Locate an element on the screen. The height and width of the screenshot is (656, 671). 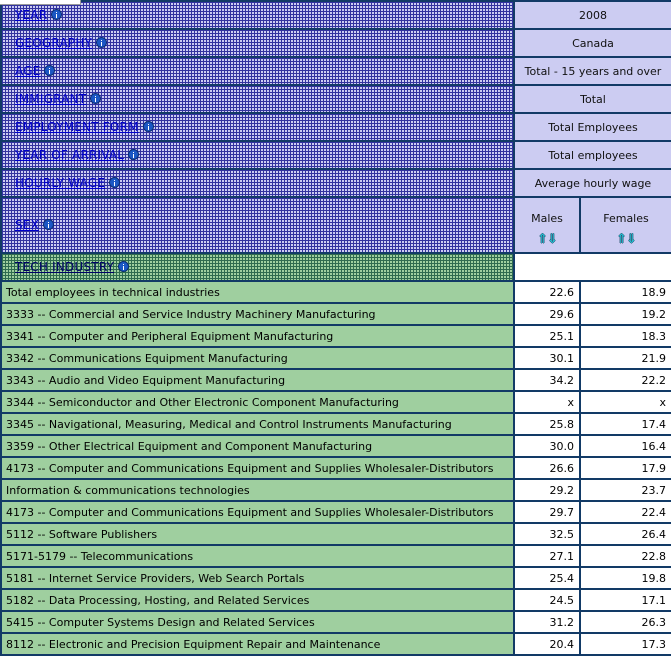
cell-males: 22.6 is located at coordinates (547, 292).